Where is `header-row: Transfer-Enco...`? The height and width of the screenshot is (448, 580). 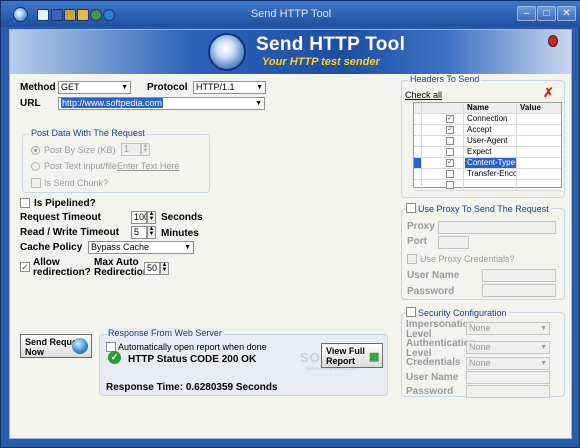 header-row: Transfer-Enco... is located at coordinates (487, 174).